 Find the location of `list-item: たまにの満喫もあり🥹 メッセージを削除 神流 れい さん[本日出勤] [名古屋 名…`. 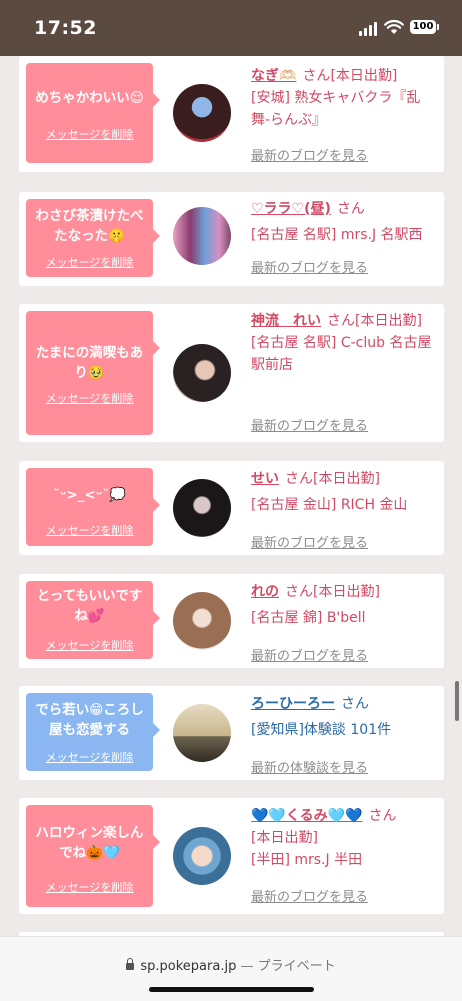

list-item: たまにの満喫もあり🥹 メッセージを削除 神流 れい さん[本日出勤] [名古屋 名… is located at coordinates (231, 373).